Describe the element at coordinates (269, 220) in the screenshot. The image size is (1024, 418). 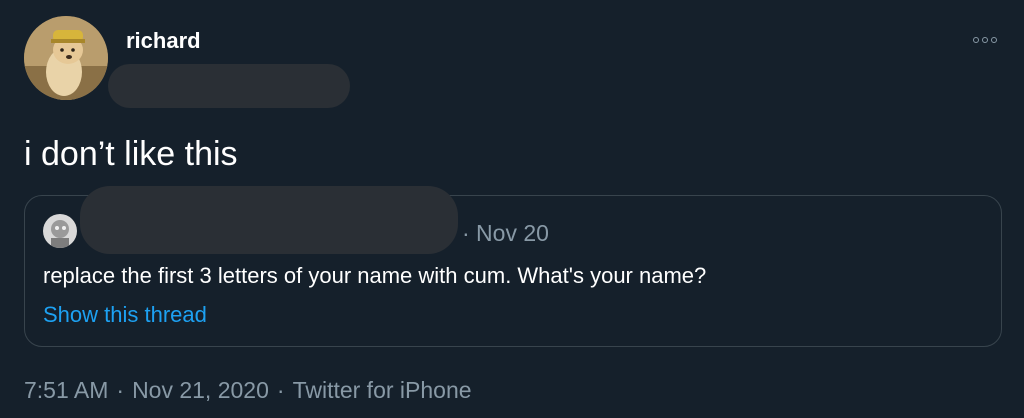
I see `quote-author-redaction` at that location.